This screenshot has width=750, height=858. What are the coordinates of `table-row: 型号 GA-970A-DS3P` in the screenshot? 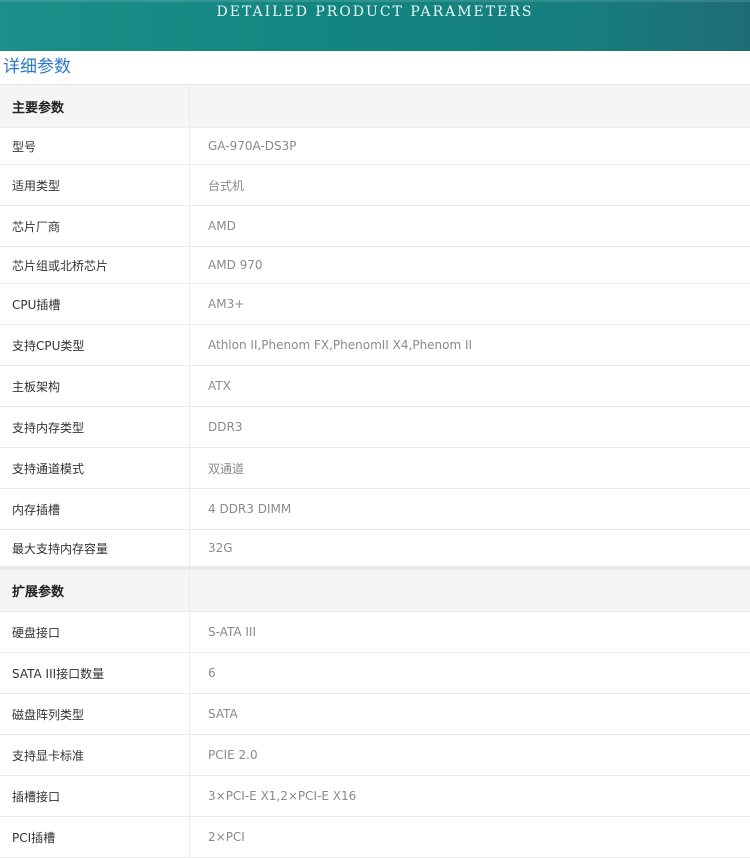 It's located at (375, 146).